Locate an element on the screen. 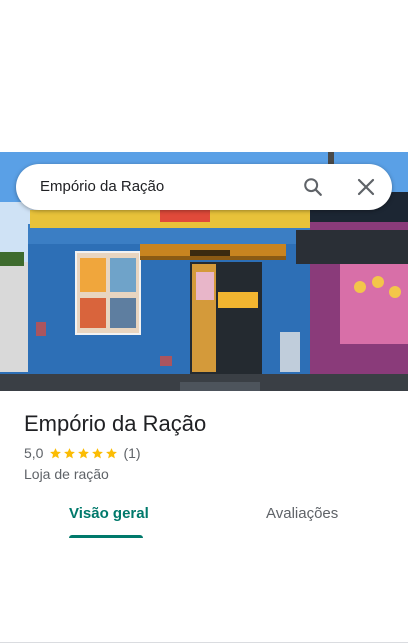  place-title: Empório da Ração is located at coordinates (115, 423).